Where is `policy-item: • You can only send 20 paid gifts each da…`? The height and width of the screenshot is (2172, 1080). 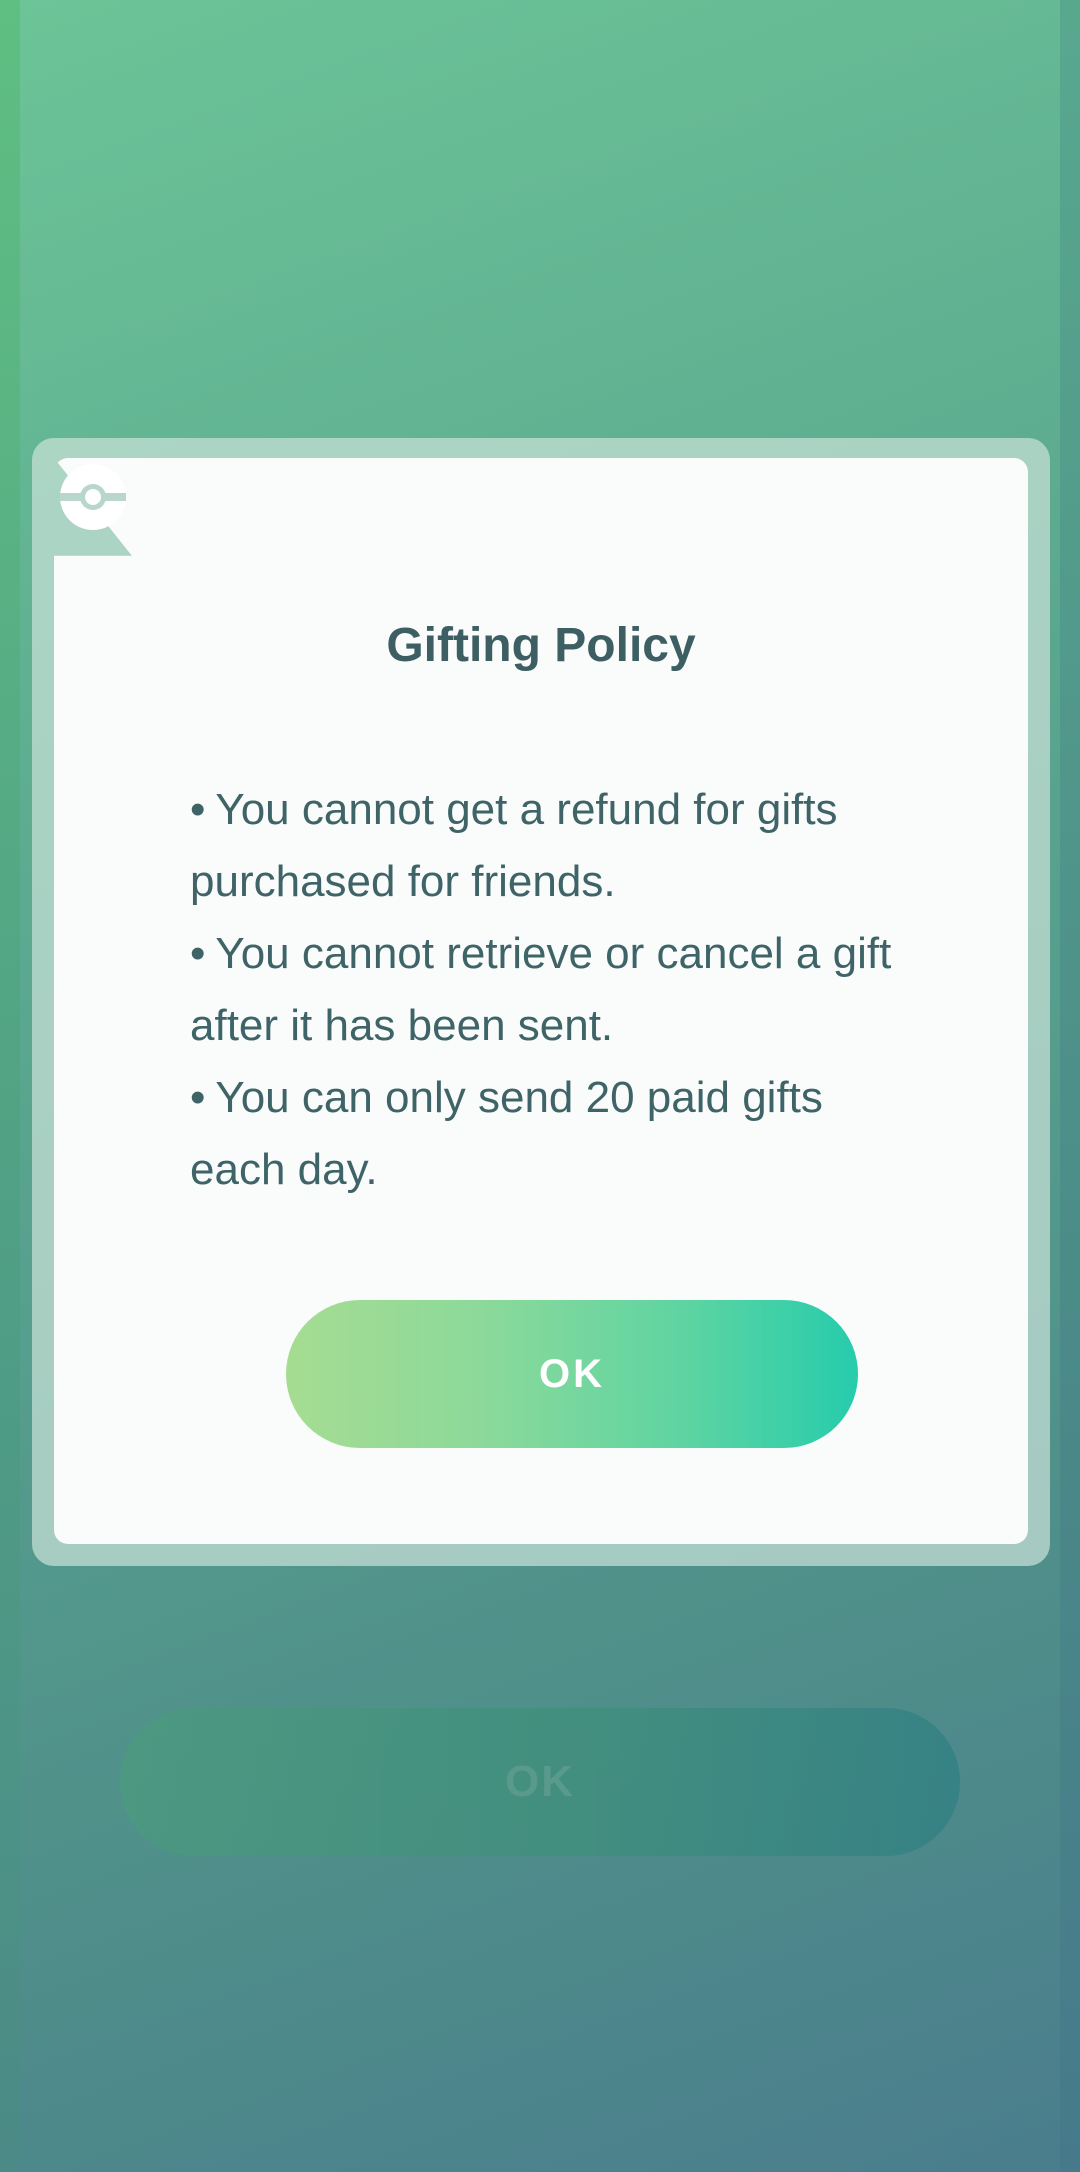 policy-item: • You can only send 20 paid gifts each da… is located at coordinates (560, 1134).